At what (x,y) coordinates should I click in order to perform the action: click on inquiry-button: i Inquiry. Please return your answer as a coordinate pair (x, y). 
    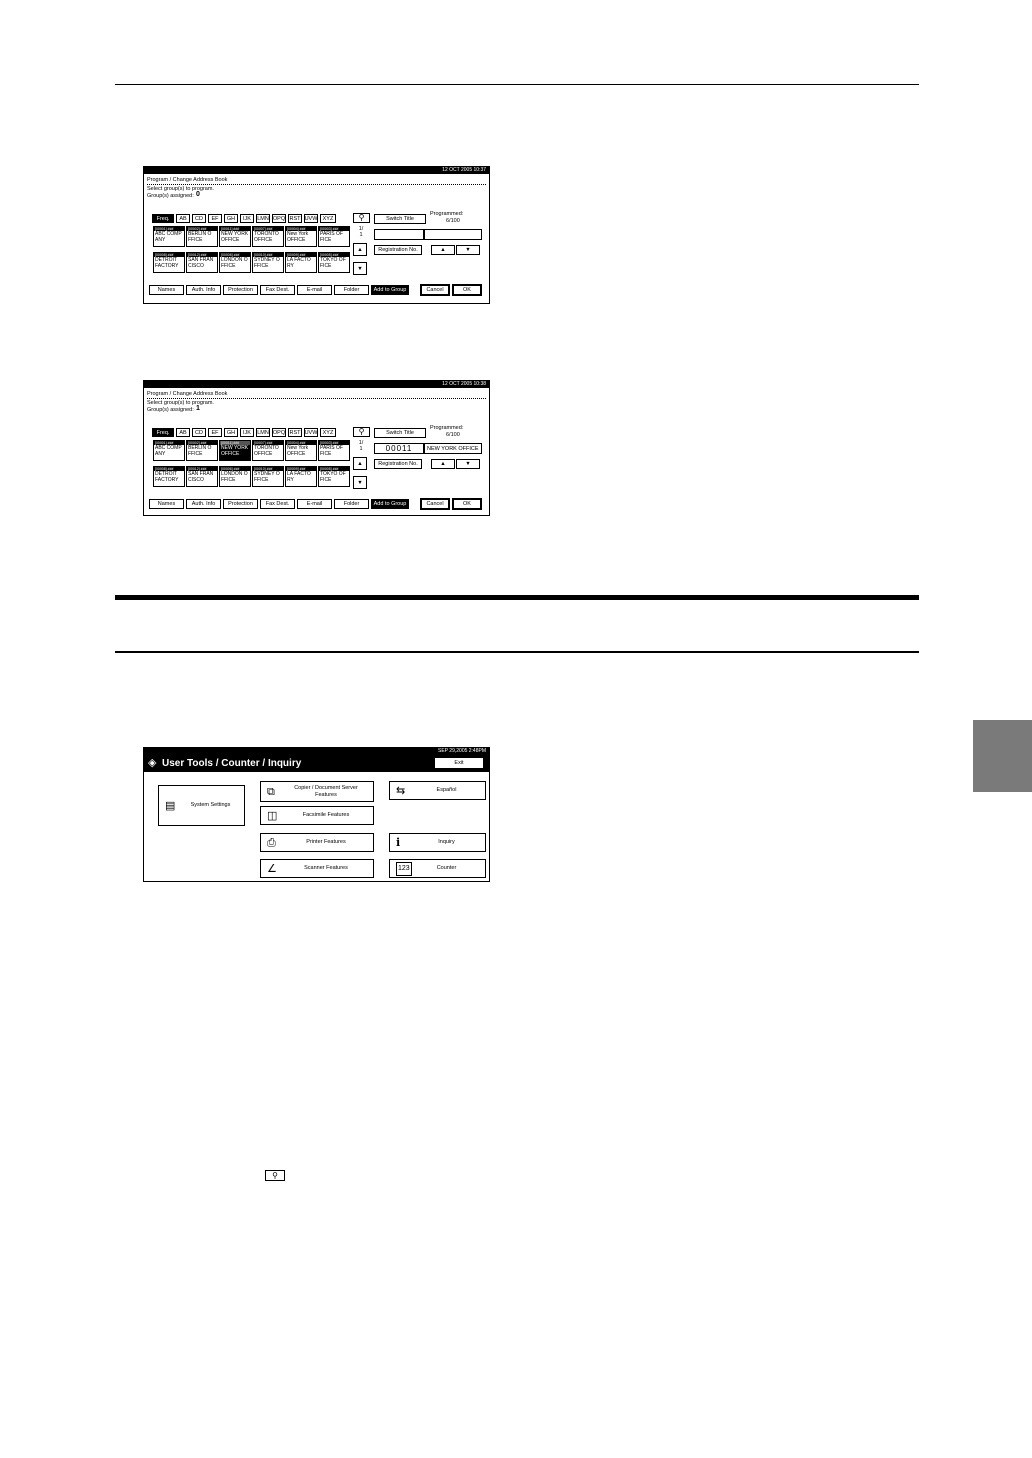
    Looking at the image, I should click on (437, 842).